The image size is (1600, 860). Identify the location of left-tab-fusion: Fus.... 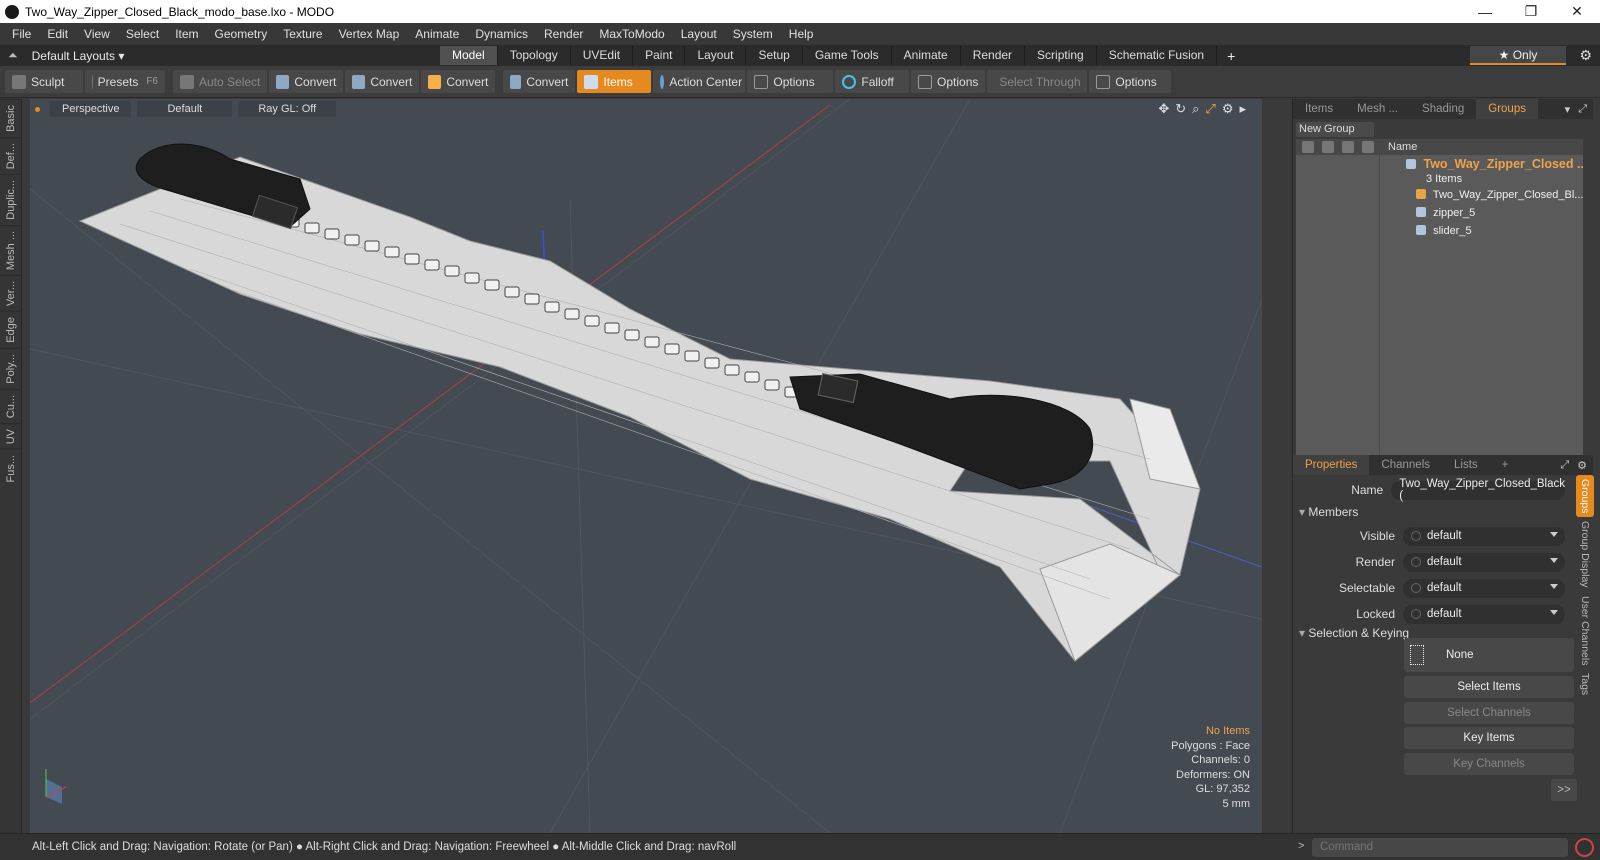
(11, 468).